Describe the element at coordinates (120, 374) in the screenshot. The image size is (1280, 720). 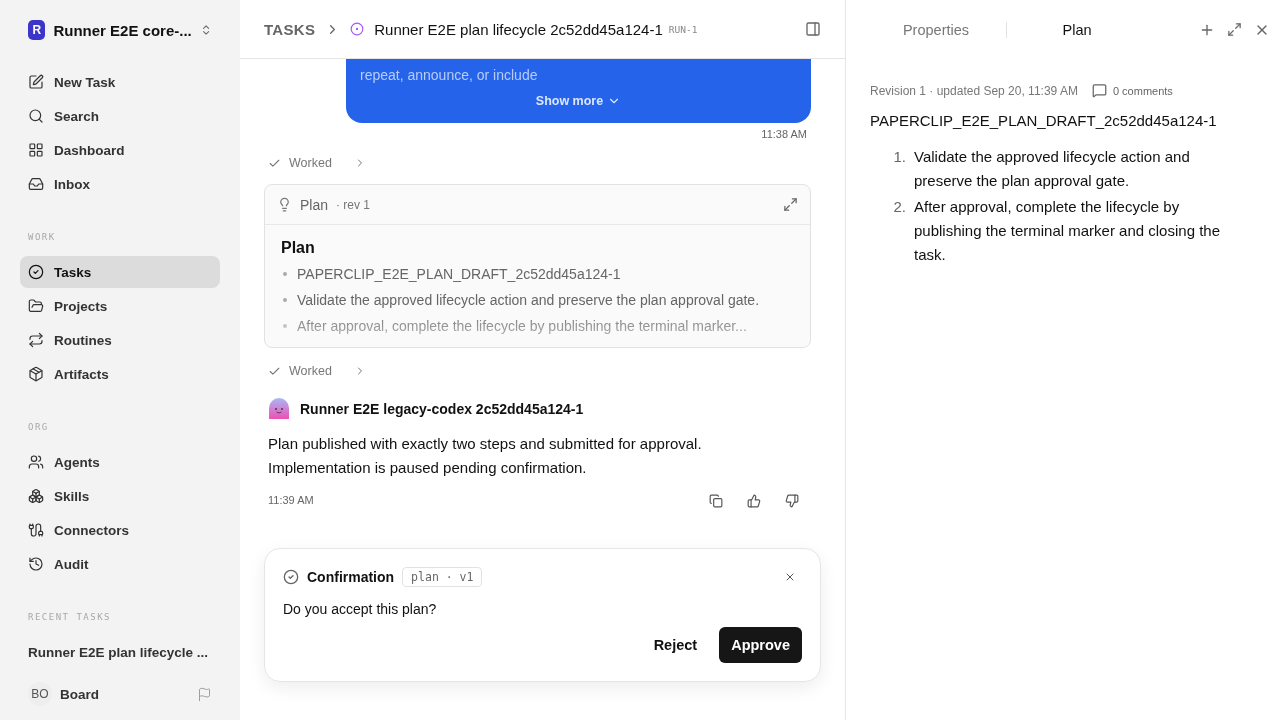
I see `nav-item: Artifacts` at that location.